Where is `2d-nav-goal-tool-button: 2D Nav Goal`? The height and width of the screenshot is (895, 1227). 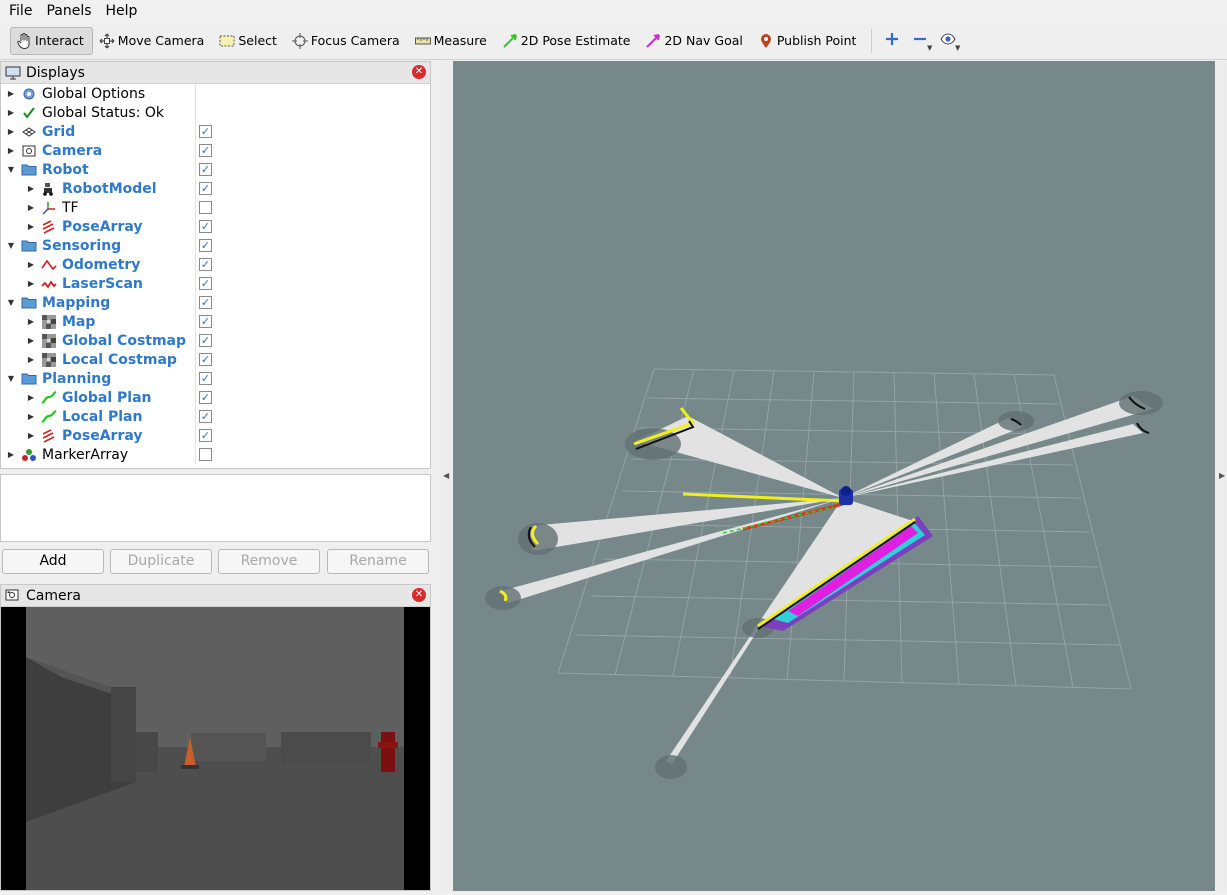 2d-nav-goal-tool-button: 2D Nav Goal is located at coordinates (695, 41).